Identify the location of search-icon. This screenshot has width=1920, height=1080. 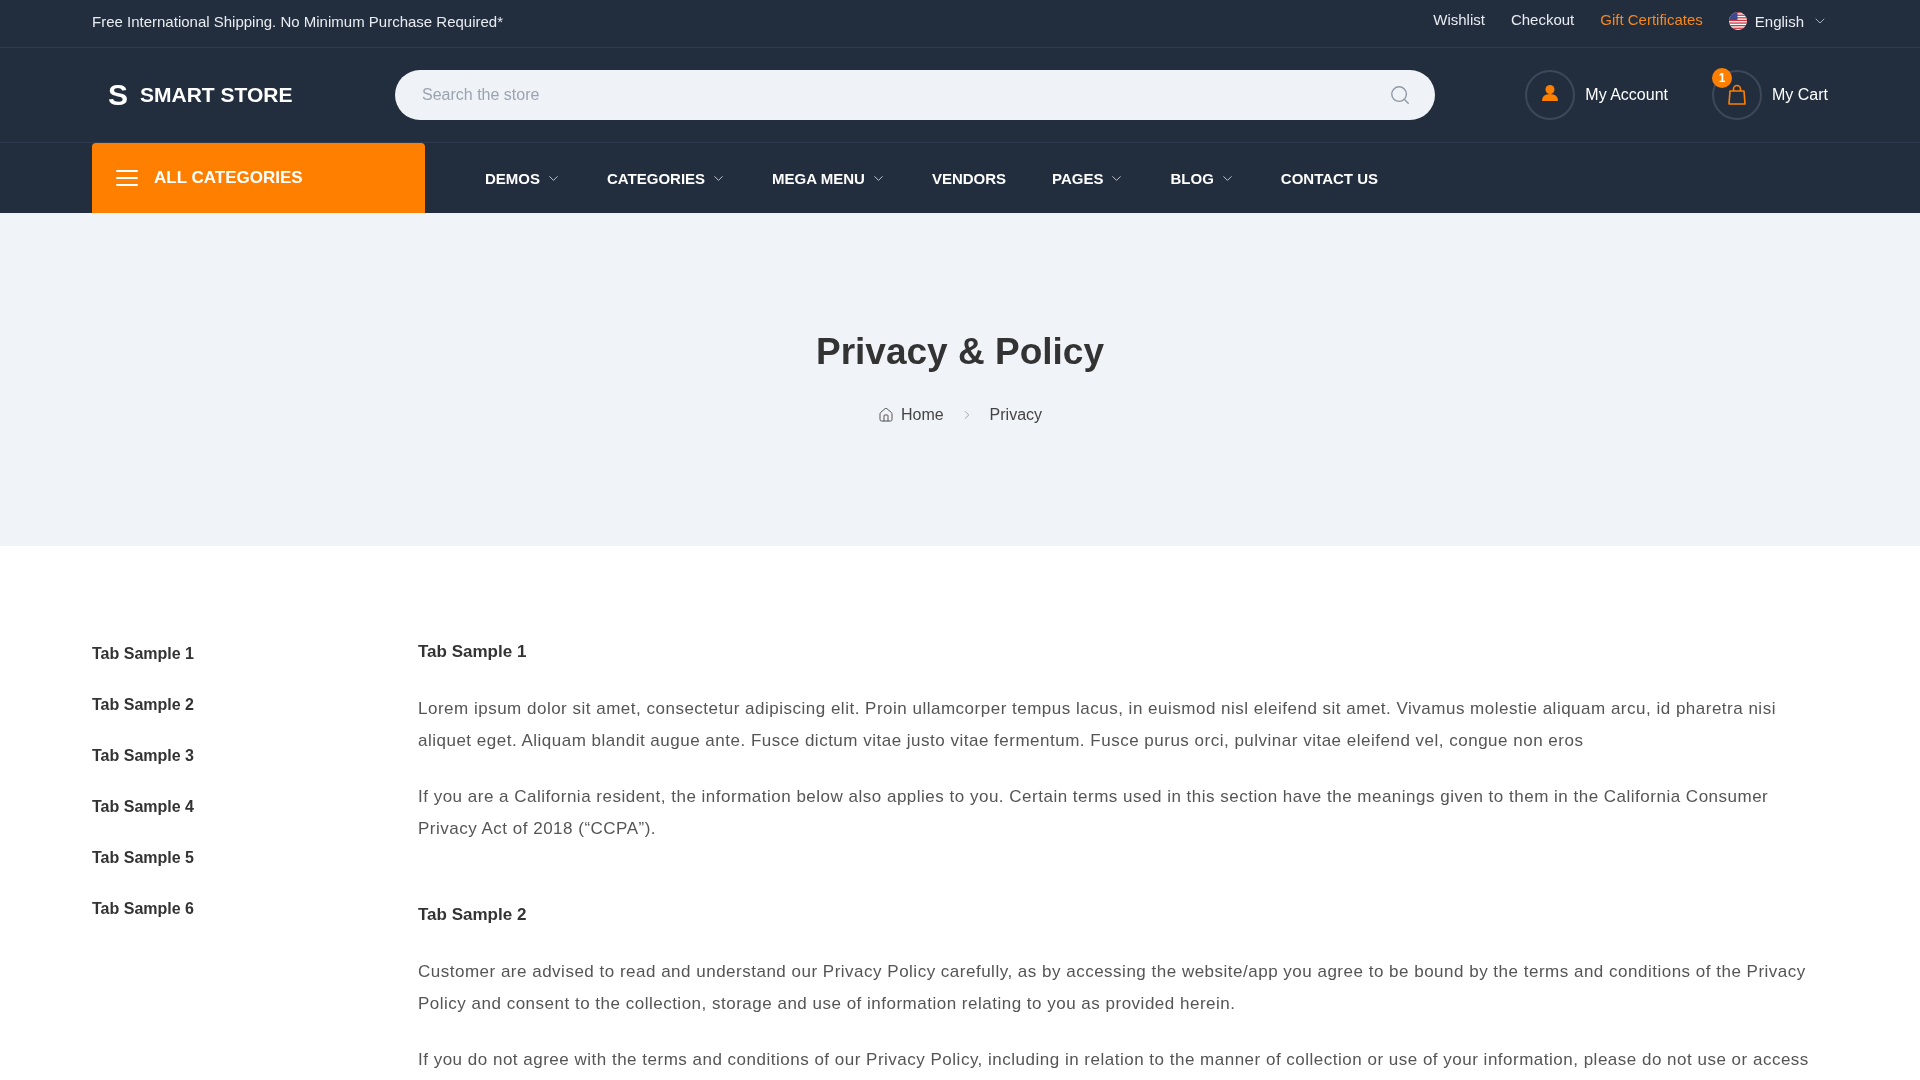
(1400, 95).